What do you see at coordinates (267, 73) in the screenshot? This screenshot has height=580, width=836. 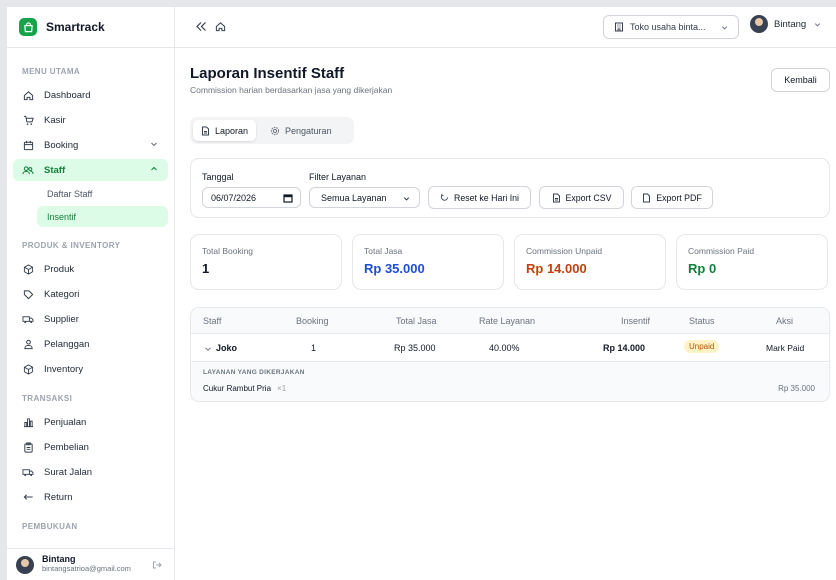 I see `page-title: Laporan Insentif Staff` at bounding box center [267, 73].